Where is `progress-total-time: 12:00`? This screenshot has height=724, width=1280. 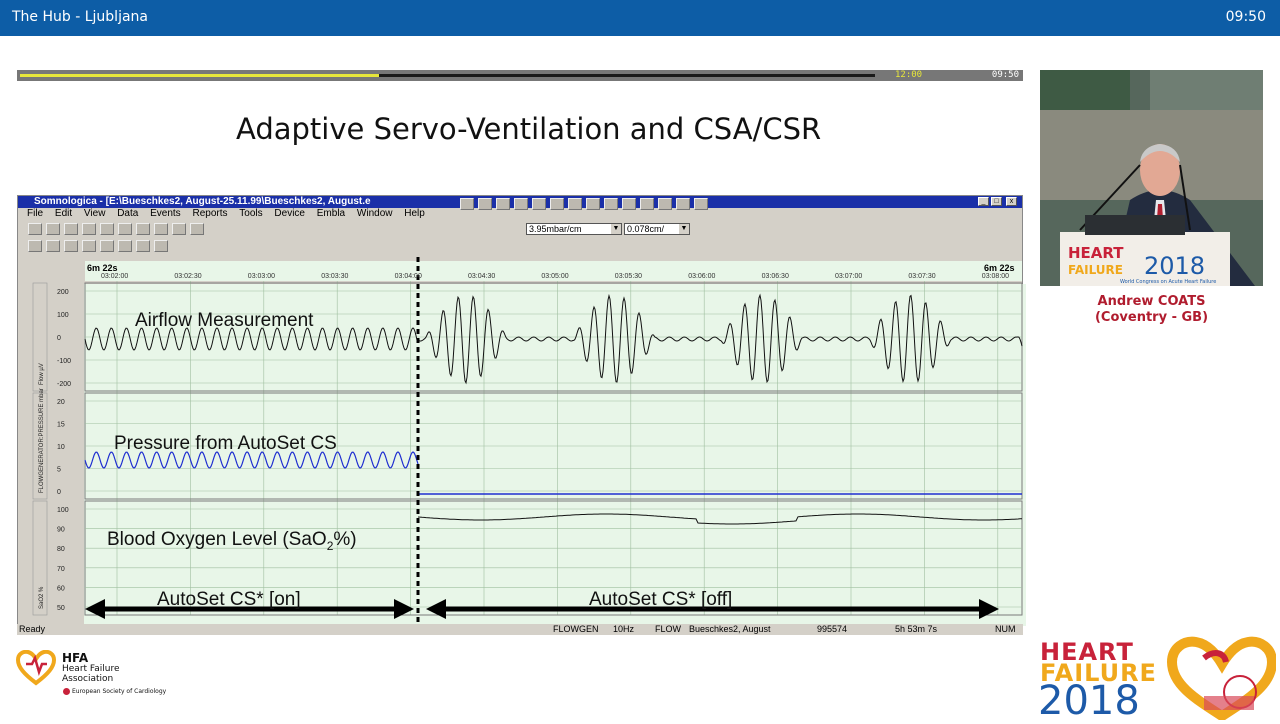 progress-total-time: 12:00 is located at coordinates (909, 75).